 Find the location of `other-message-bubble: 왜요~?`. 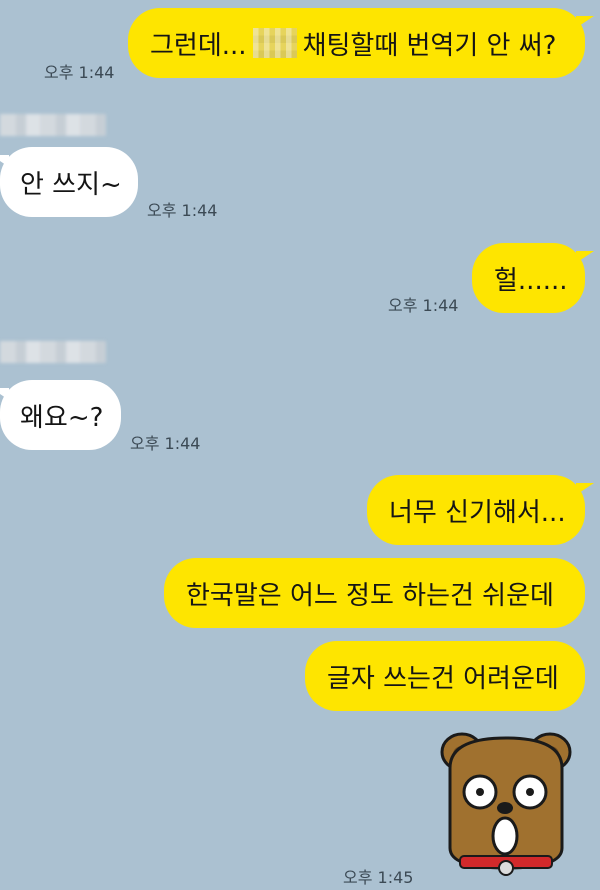

other-message-bubble: 왜요~? is located at coordinates (60, 415).